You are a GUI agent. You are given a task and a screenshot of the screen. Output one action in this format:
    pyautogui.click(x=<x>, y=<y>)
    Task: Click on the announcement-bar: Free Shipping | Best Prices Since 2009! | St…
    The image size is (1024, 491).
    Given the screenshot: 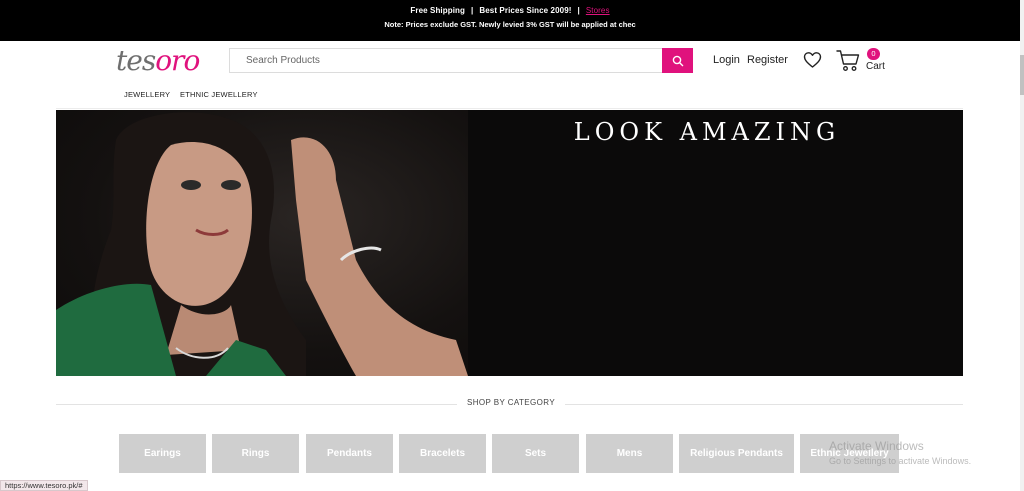 What is the action you would take?
    pyautogui.click(x=510, y=20)
    